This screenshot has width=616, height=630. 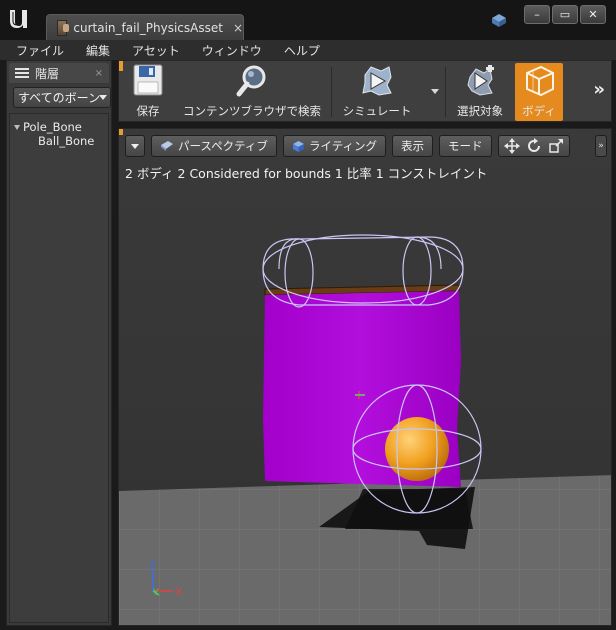 I want to click on unreal-logo-icon, so click(x=19, y=19).